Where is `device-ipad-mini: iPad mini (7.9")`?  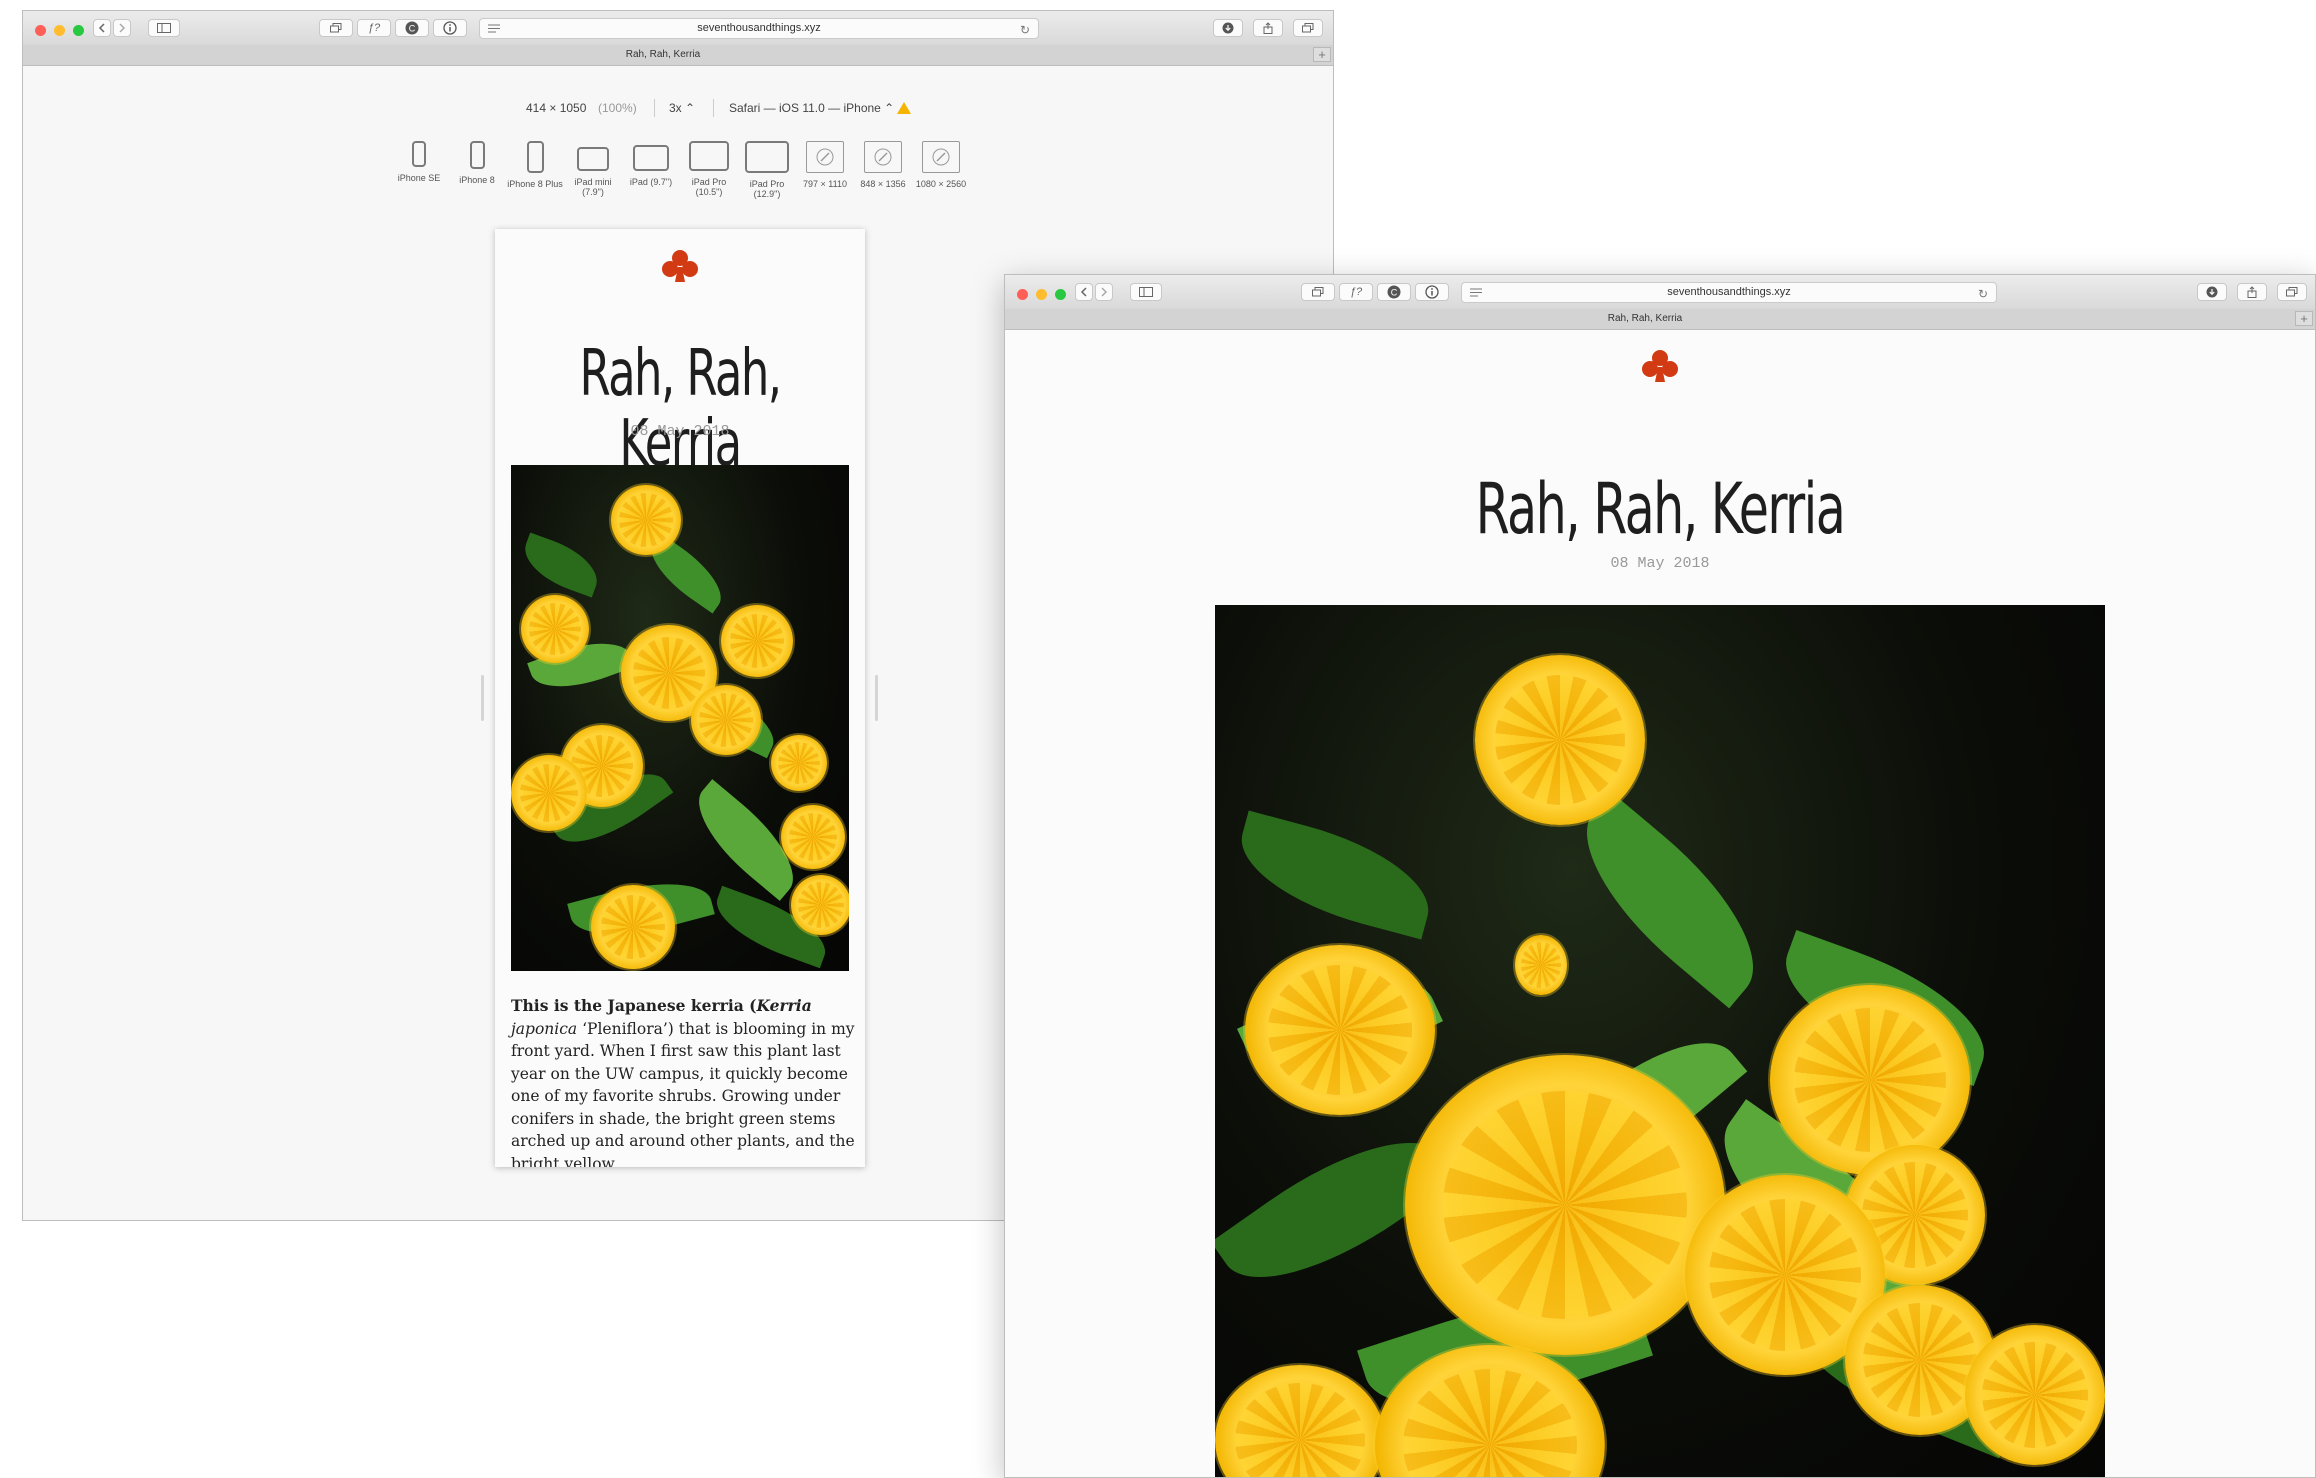 device-ipad-mini: iPad mini (7.9") is located at coordinates (593, 169).